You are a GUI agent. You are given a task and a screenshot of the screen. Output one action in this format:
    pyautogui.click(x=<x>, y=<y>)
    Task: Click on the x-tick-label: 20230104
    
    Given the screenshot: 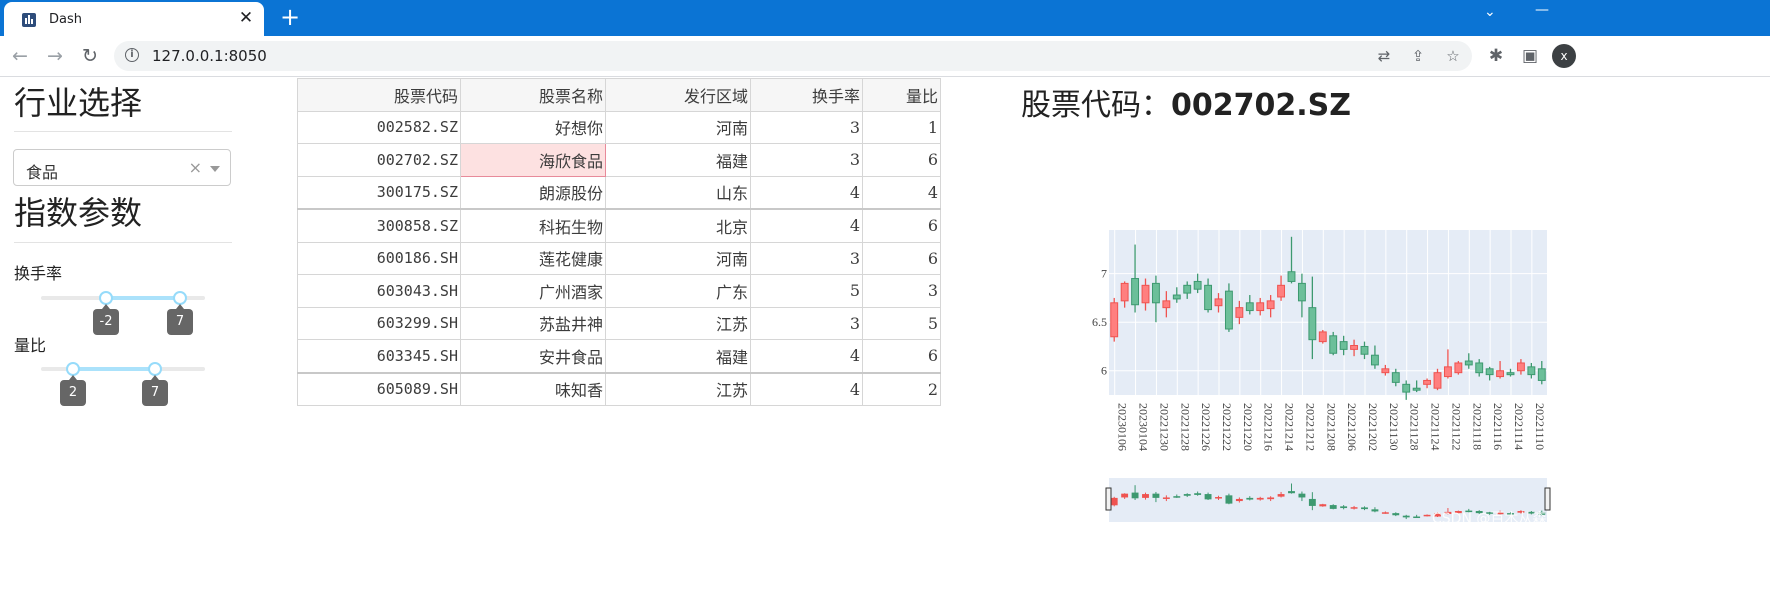 What is the action you would take?
    pyautogui.click(x=1144, y=427)
    